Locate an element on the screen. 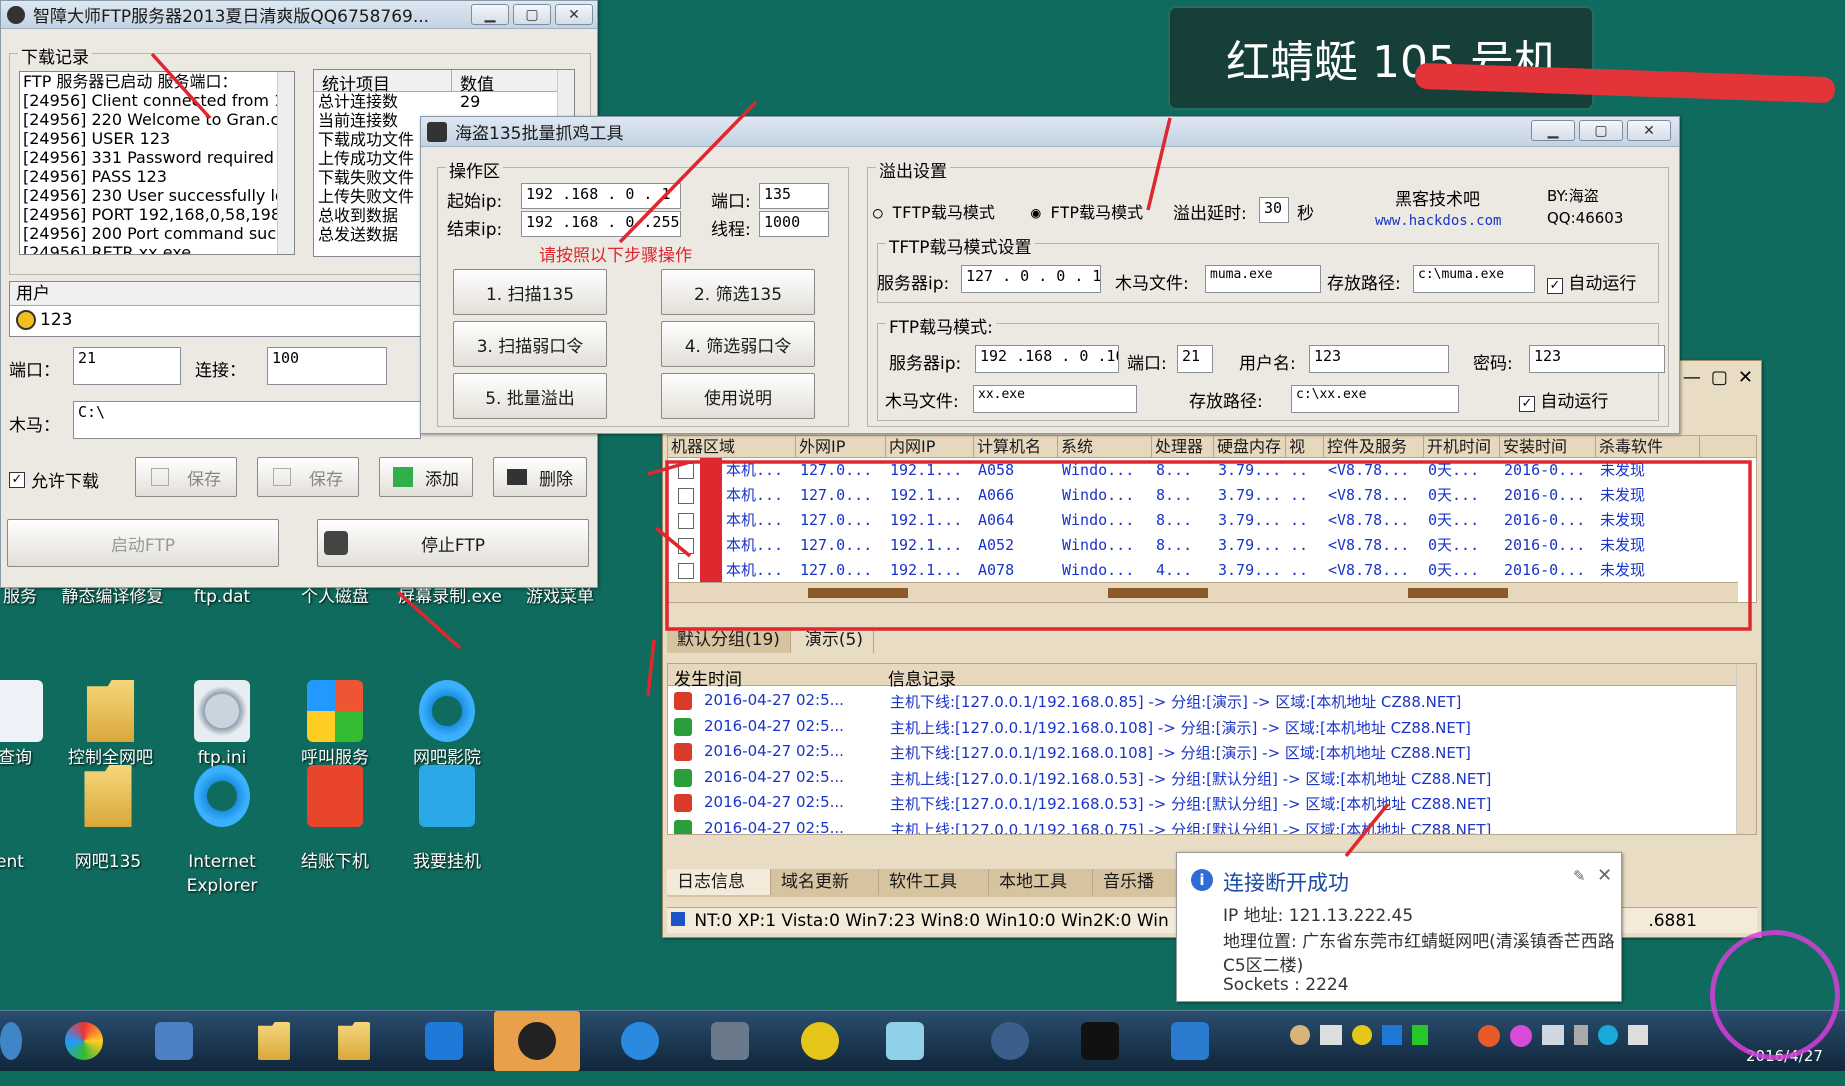 This screenshot has width=1845, height=1086. host-column-header: 处理器 is located at coordinates (1183, 447).